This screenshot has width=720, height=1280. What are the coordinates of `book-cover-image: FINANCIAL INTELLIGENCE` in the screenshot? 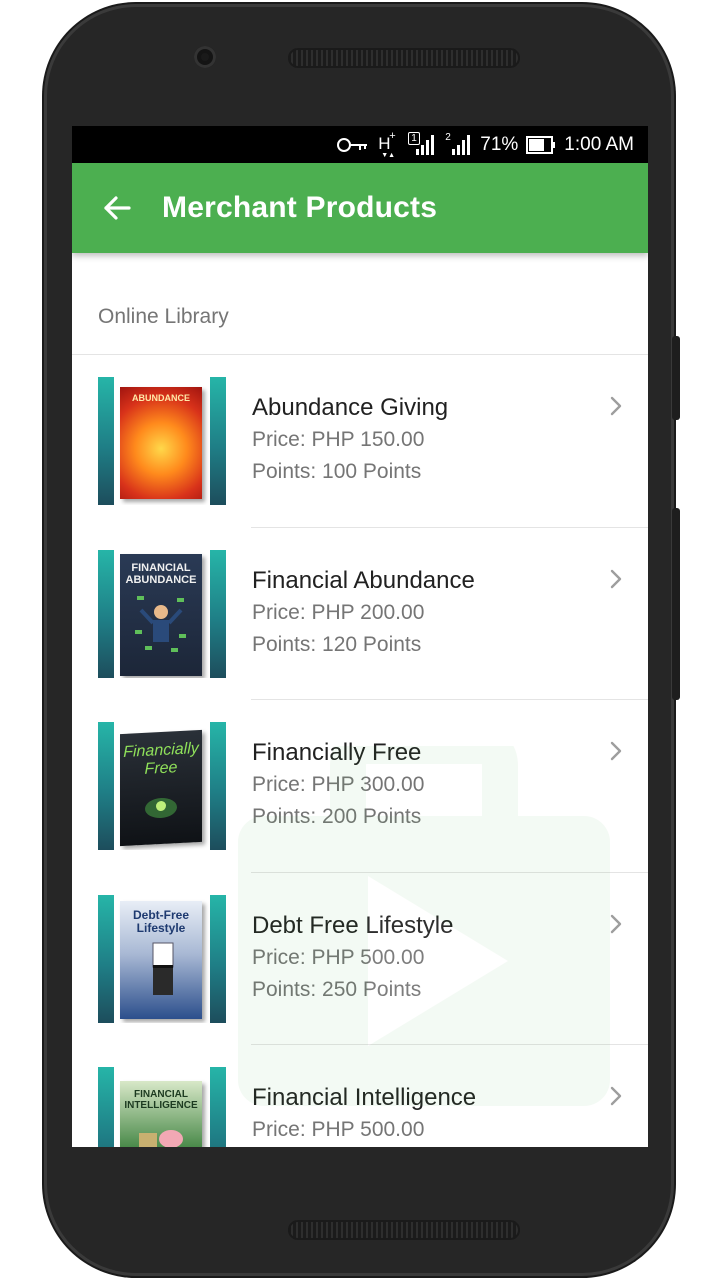 It's located at (161, 1114).